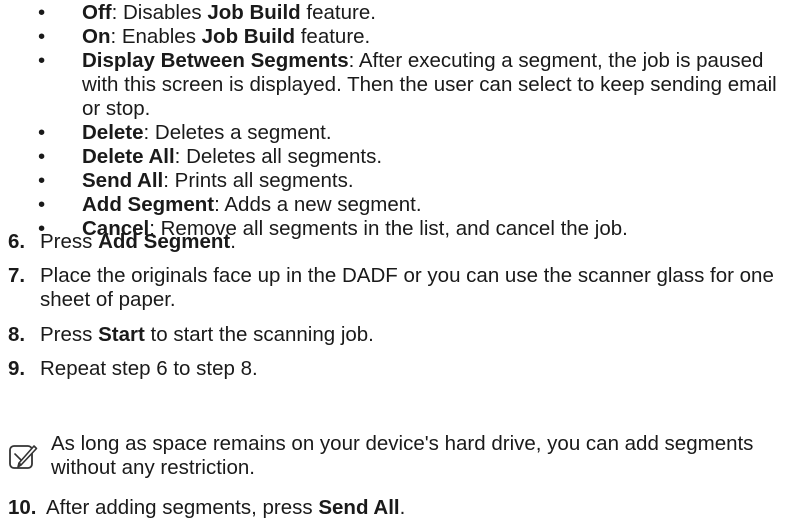  What do you see at coordinates (185, 132) in the screenshot?
I see `option-item-delete: • Delete: Deletes a segment.` at bounding box center [185, 132].